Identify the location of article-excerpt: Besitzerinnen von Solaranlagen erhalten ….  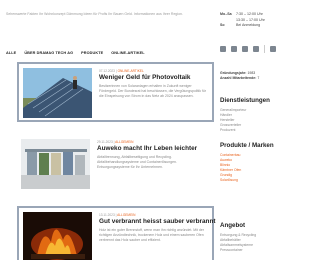
(153, 91).